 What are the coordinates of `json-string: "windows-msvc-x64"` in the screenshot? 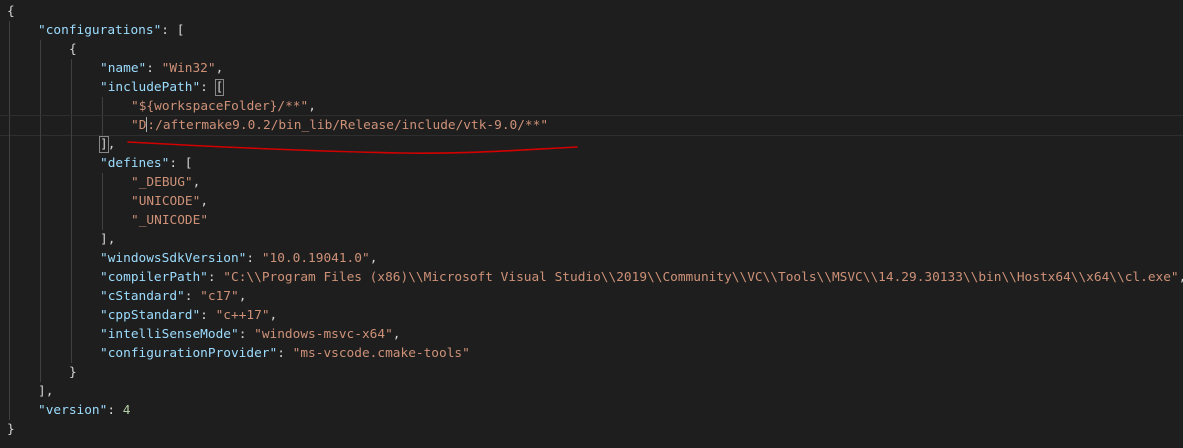 It's located at (323, 334).